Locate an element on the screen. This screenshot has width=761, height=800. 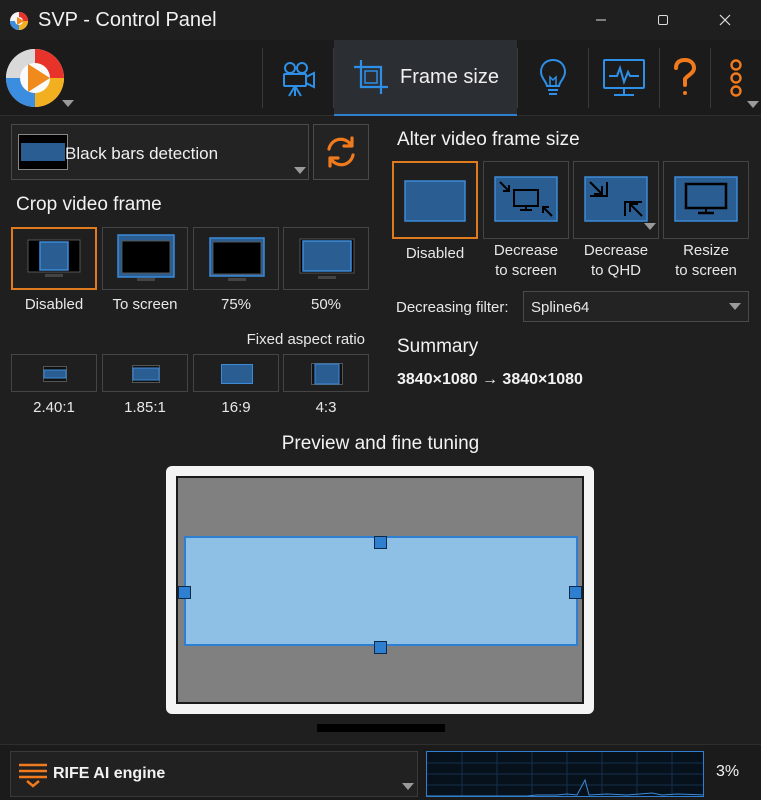
alter-disabled-icon is located at coordinates (435, 201).